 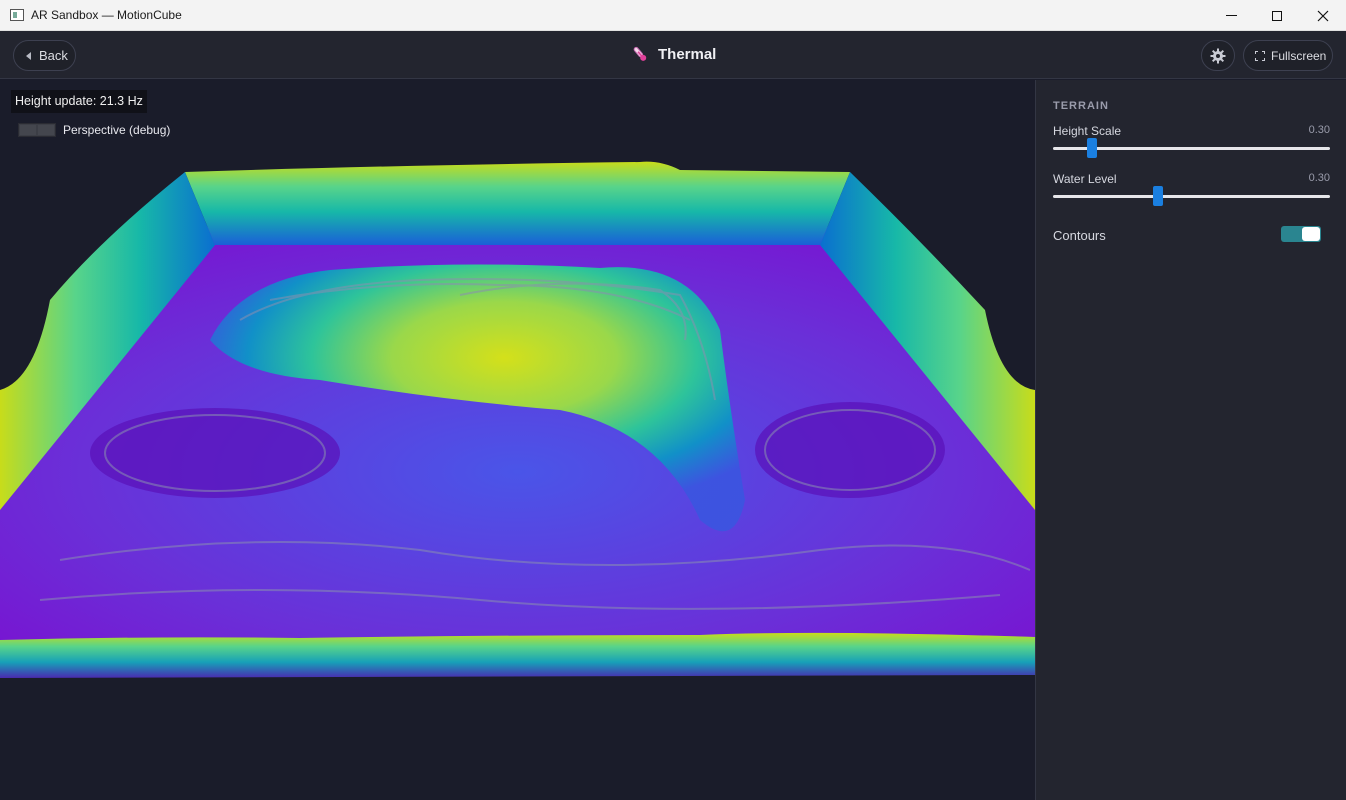 What do you see at coordinates (1299, 55) in the screenshot?
I see `fullscreen-label: Fullscreen` at bounding box center [1299, 55].